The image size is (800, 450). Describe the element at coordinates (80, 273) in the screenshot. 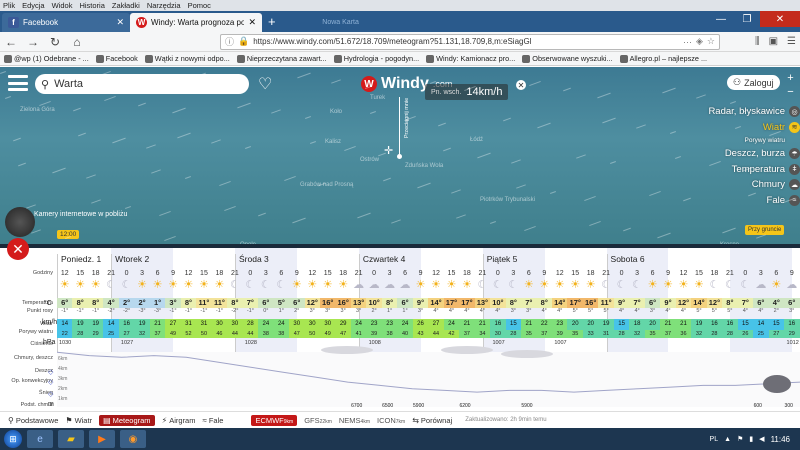

I see `hour-cell: 15` at that location.